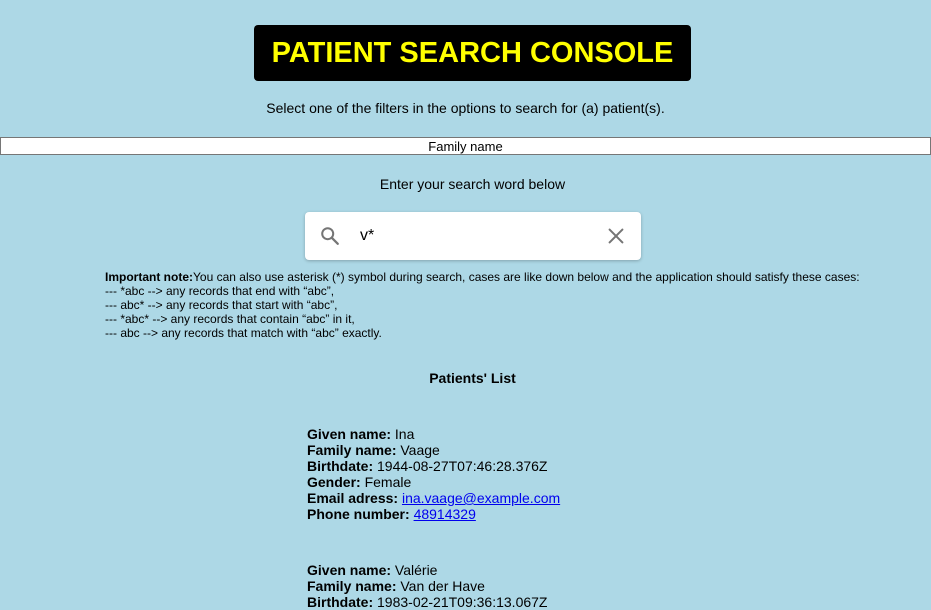 The image size is (931, 610). I want to click on email-label: Email adress:, so click(353, 498).